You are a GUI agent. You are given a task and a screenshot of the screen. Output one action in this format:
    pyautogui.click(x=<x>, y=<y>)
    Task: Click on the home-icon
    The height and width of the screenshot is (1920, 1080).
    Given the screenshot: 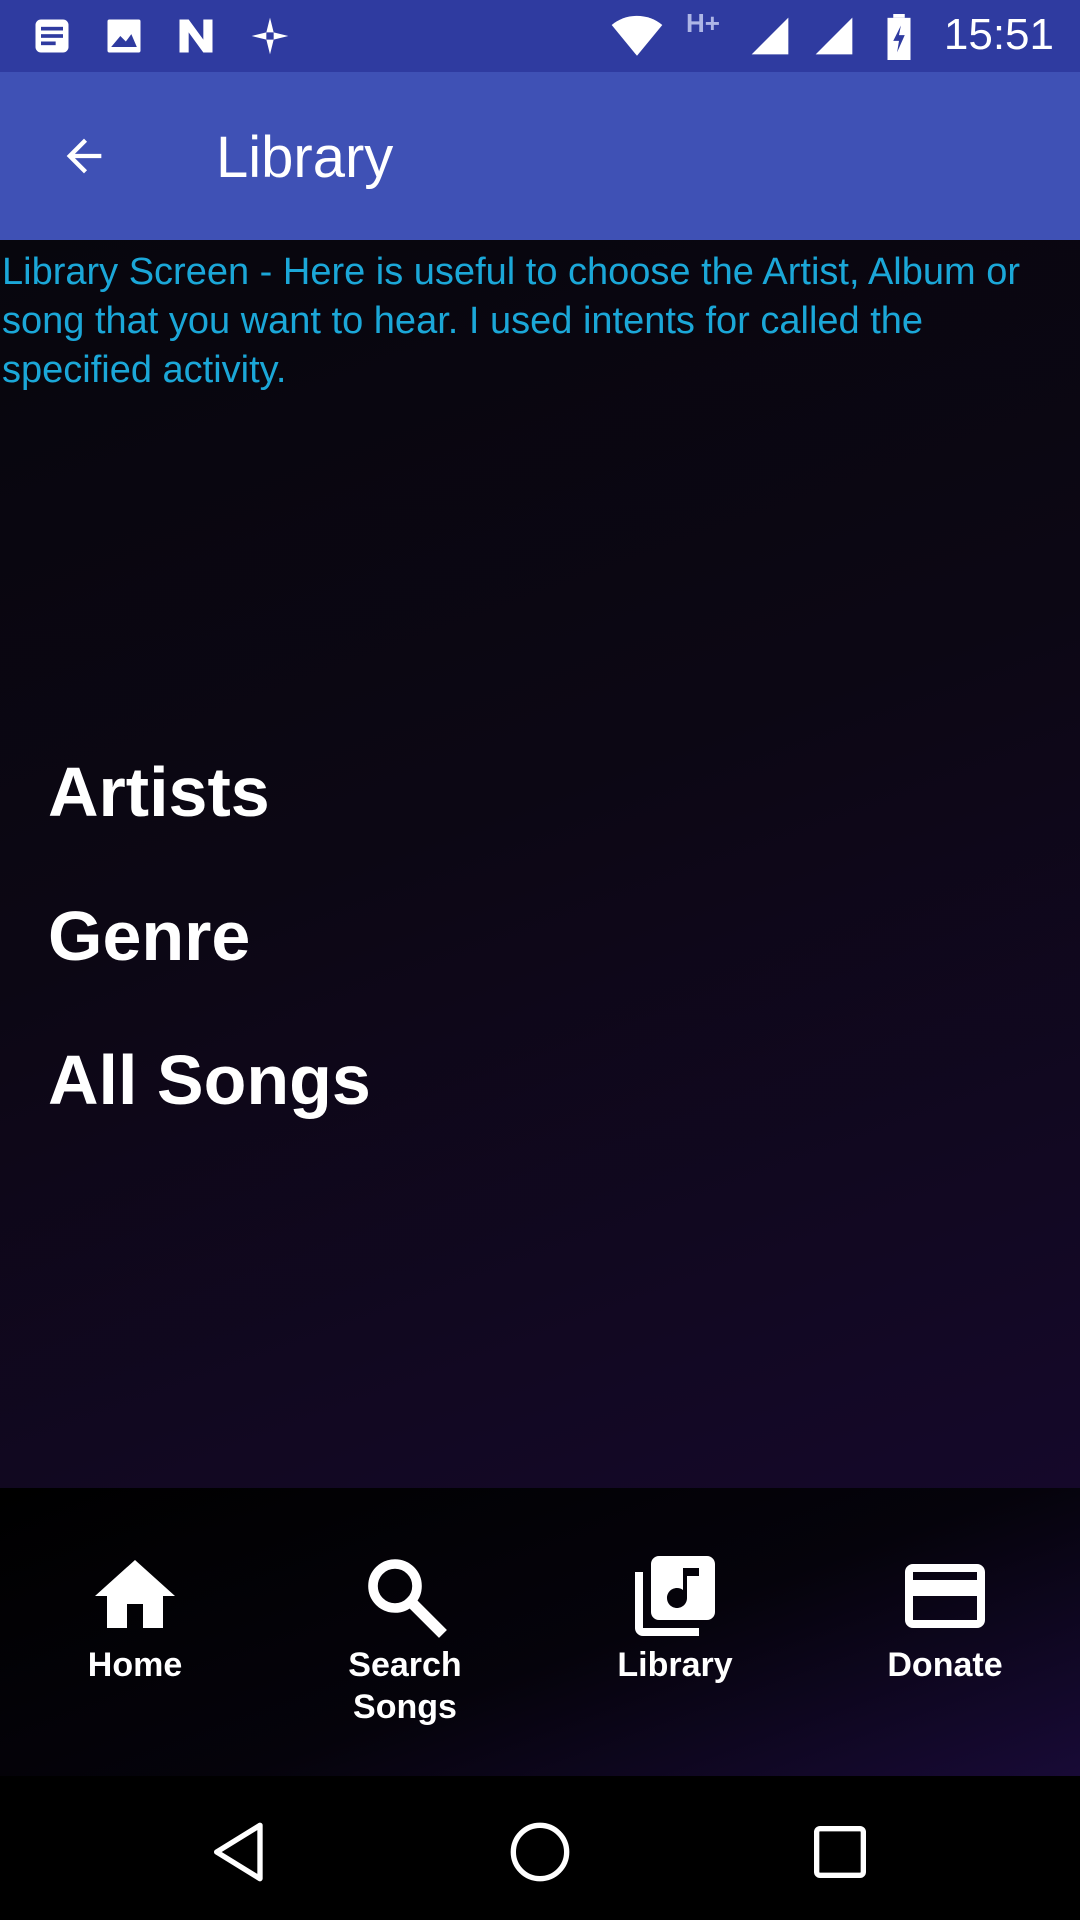 What is the action you would take?
    pyautogui.click(x=135, y=1594)
    